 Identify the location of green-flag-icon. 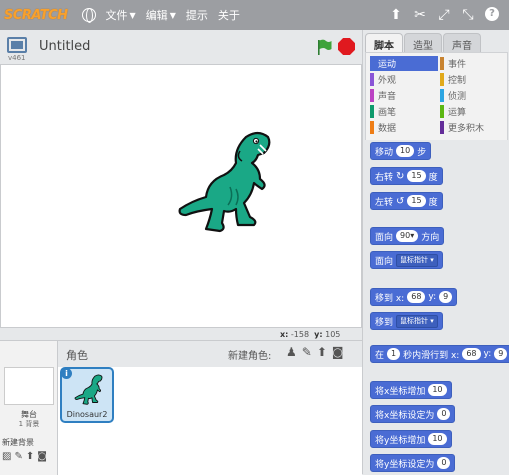
(324, 47).